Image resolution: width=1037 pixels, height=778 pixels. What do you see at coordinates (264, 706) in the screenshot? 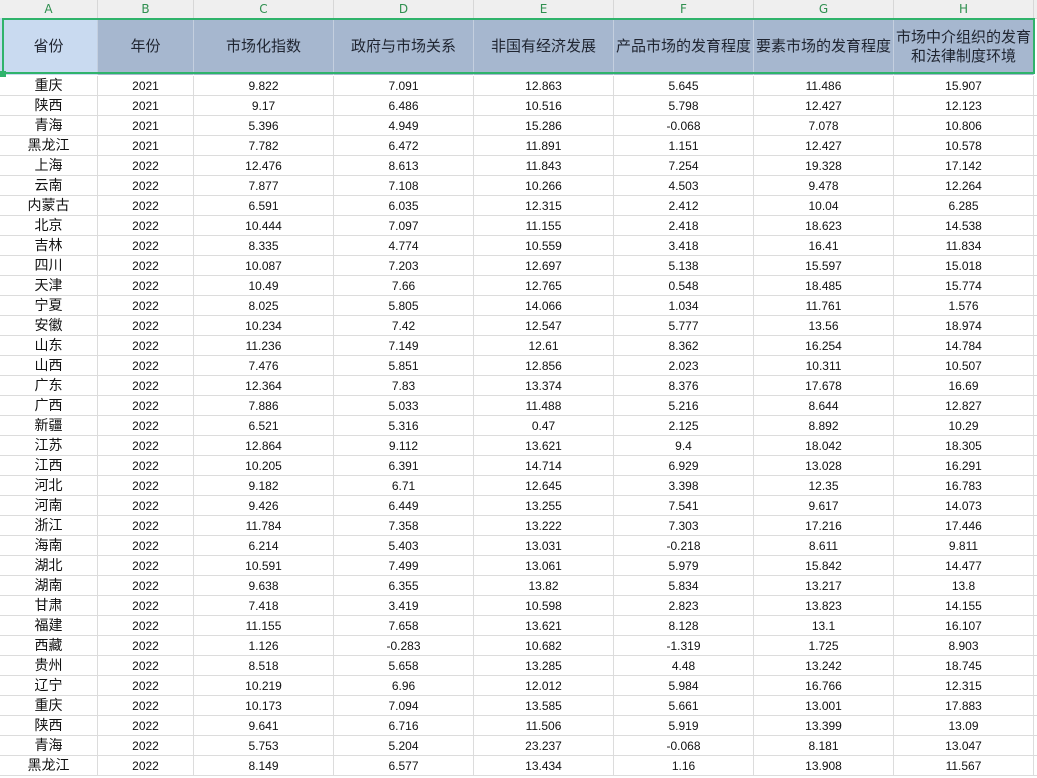
I see `cell-C: 10.173` at bounding box center [264, 706].